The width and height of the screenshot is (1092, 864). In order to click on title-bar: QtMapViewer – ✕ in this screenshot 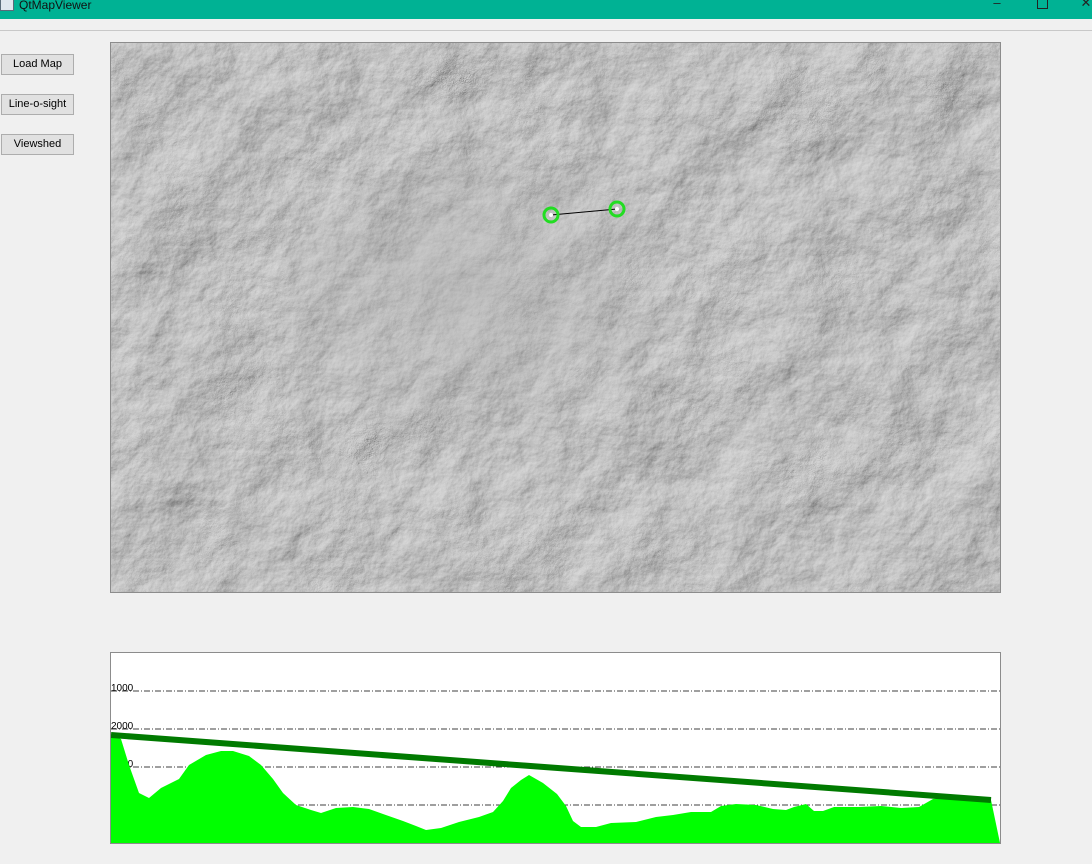, I will do `click(546, 9)`.